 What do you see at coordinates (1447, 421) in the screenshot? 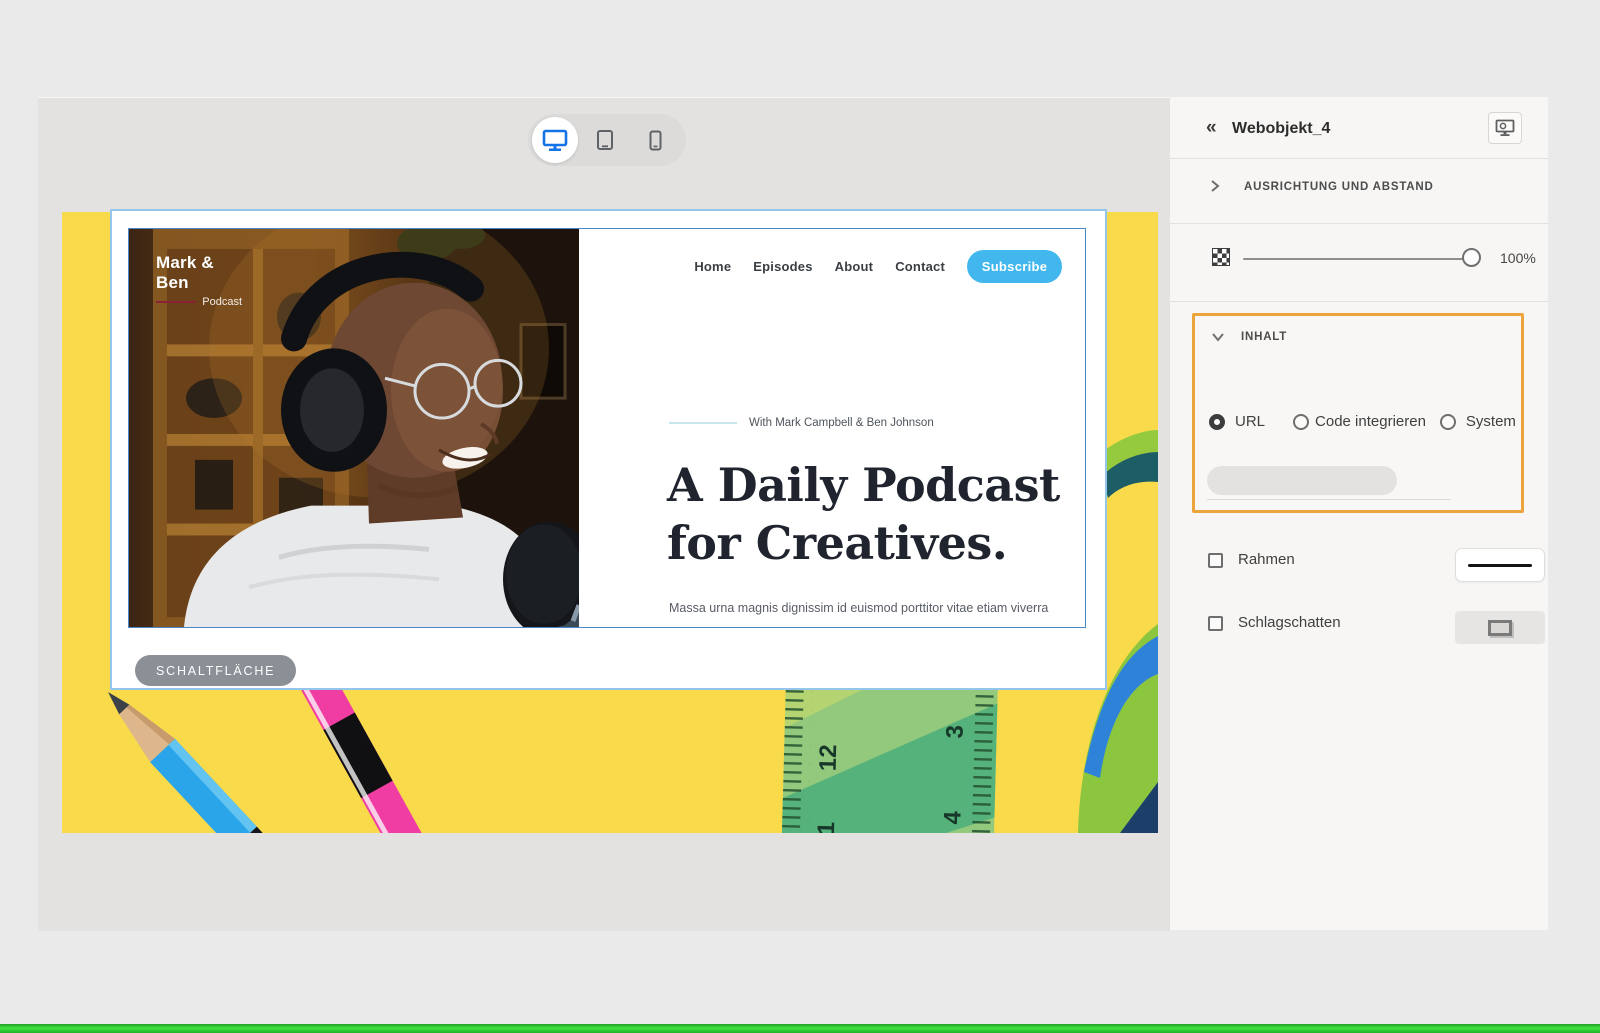
I see `radio-system` at bounding box center [1447, 421].